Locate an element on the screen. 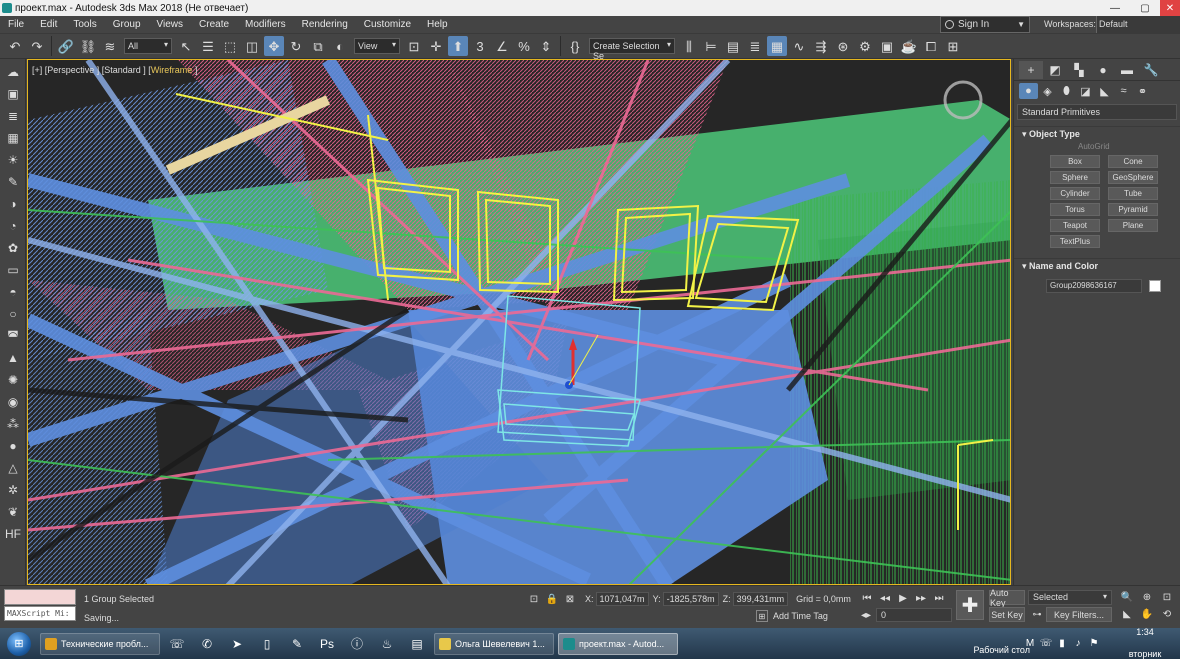 This screenshot has width=1180, height=659. add-time-tag: ⊞ Add Time Tag is located at coordinates (792, 616).